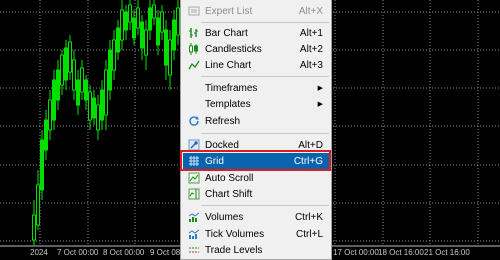  I want to click on menu-item-label: Refresh, so click(223, 121).